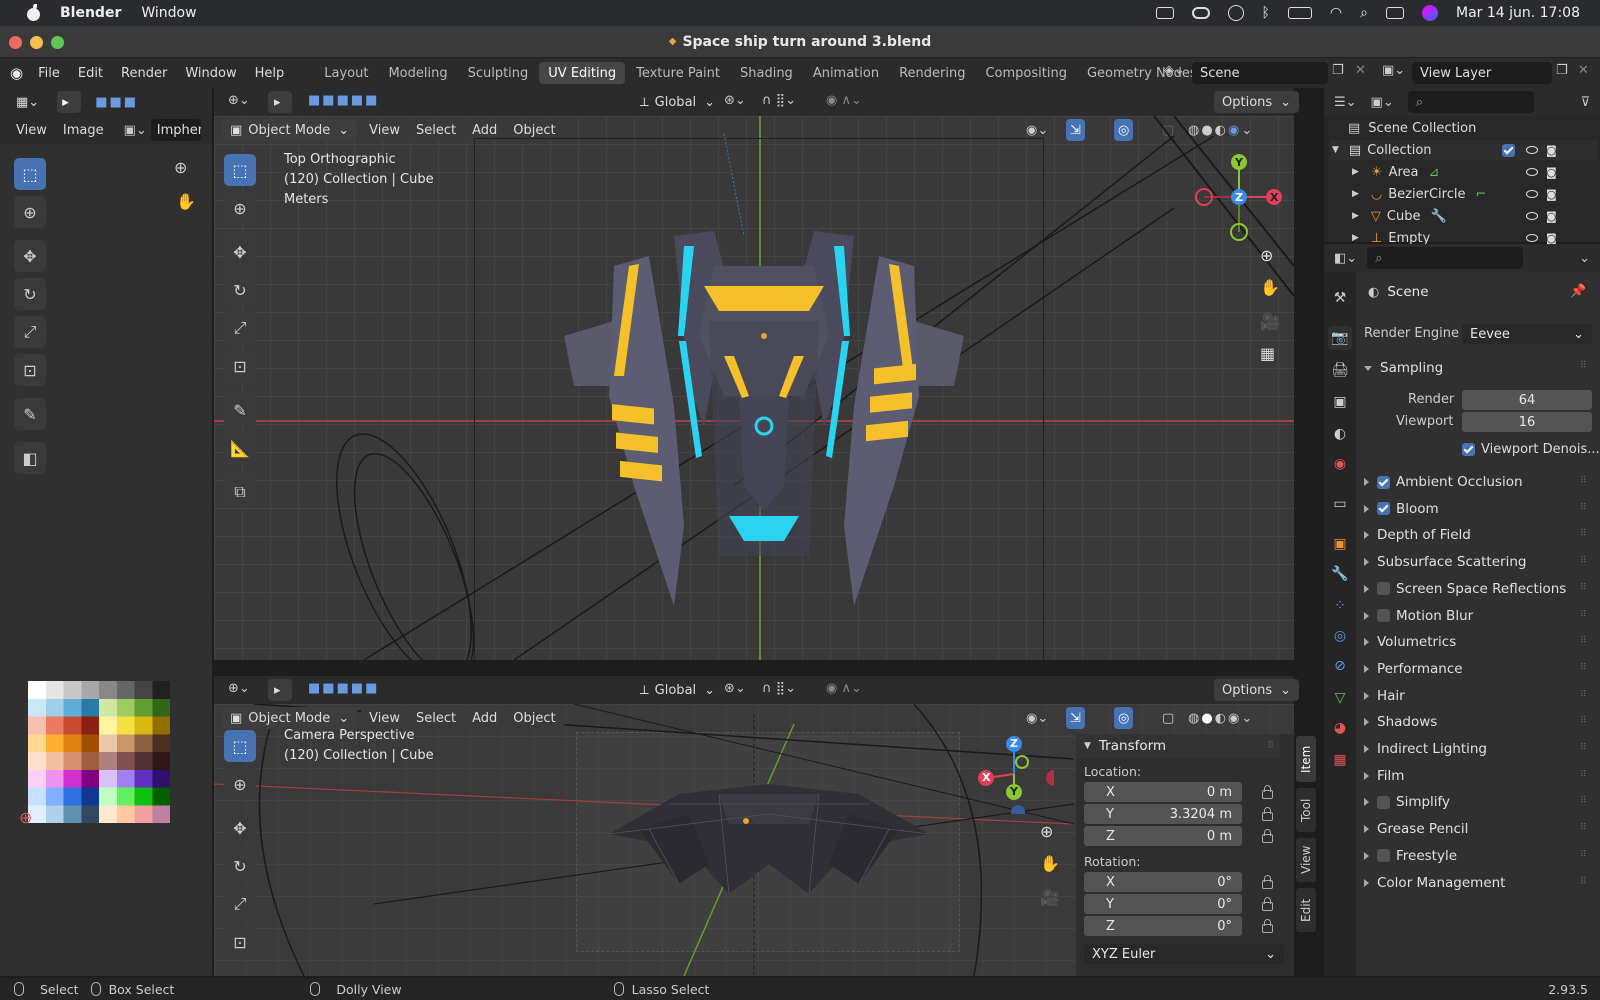  Describe the element at coordinates (1163, 836) in the screenshot. I see `loc-z-field: Z0 m` at that location.